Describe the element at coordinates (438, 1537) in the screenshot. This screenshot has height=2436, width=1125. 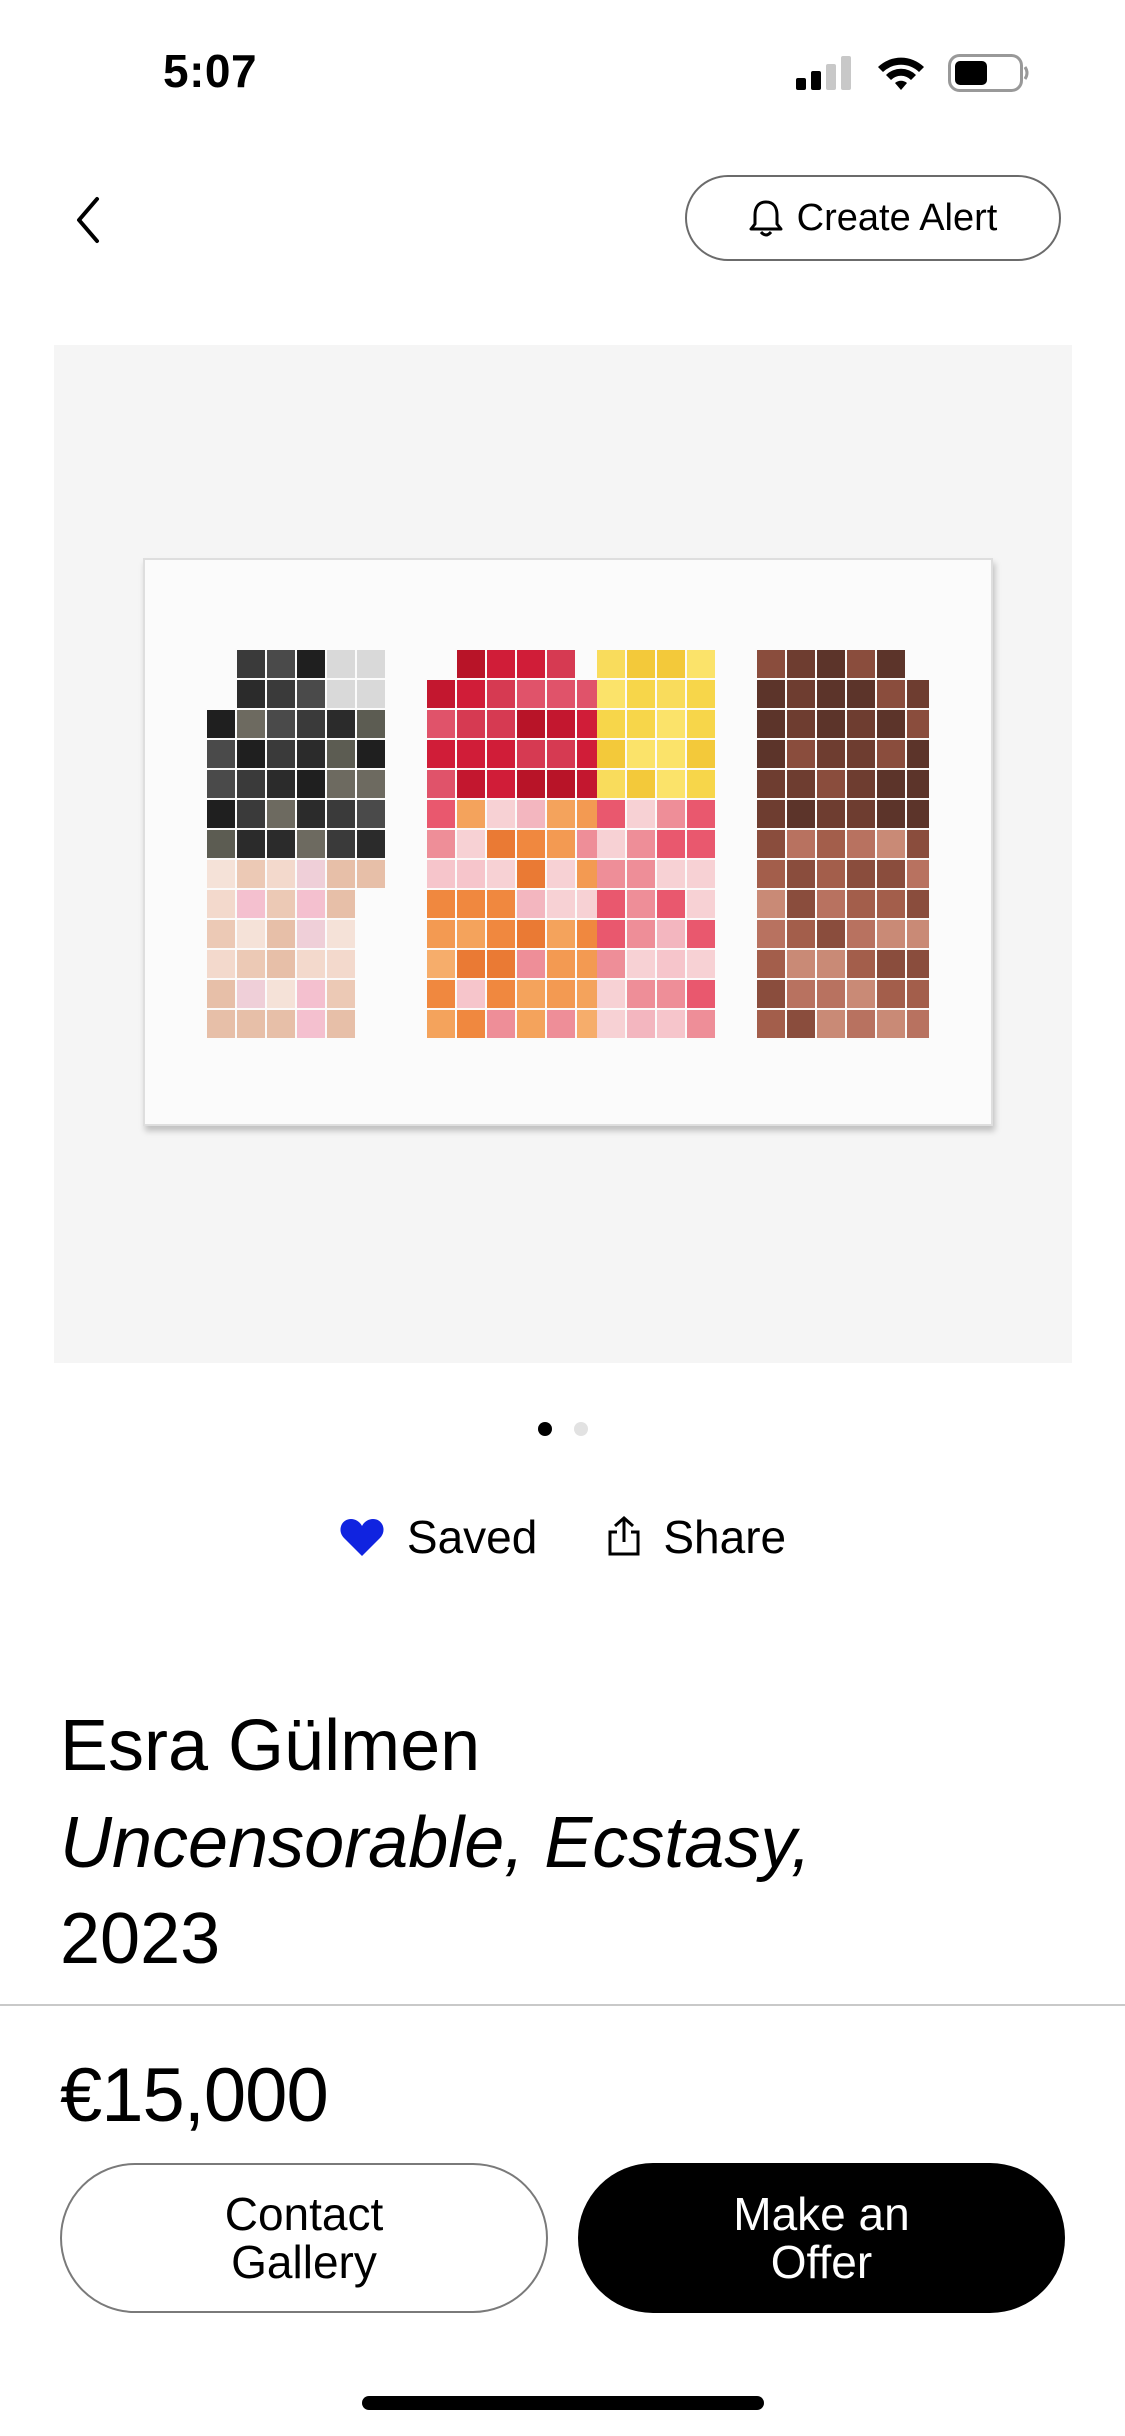
I see `saved-button: Saved` at that location.